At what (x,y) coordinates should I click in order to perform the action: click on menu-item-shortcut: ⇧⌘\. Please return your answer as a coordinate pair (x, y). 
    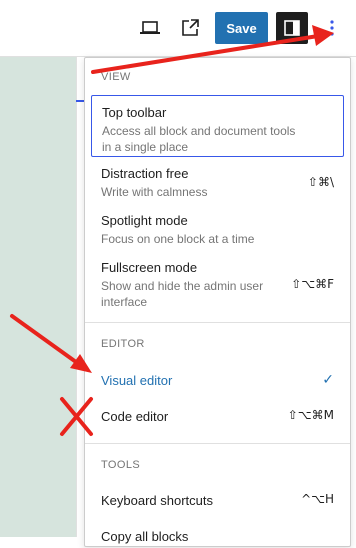
    Looking at the image, I should click on (320, 182).